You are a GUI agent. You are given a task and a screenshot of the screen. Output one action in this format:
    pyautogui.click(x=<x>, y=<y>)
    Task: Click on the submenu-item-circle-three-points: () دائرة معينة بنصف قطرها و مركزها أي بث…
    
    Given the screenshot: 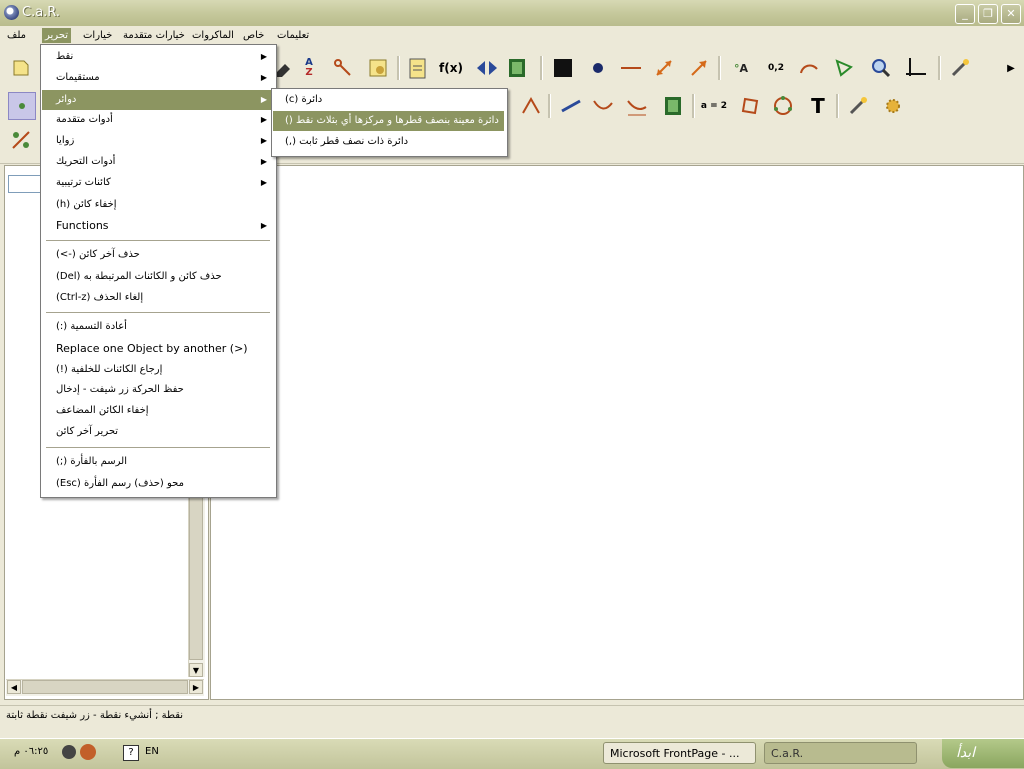 What is the action you would take?
    pyautogui.click(x=388, y=121)
    